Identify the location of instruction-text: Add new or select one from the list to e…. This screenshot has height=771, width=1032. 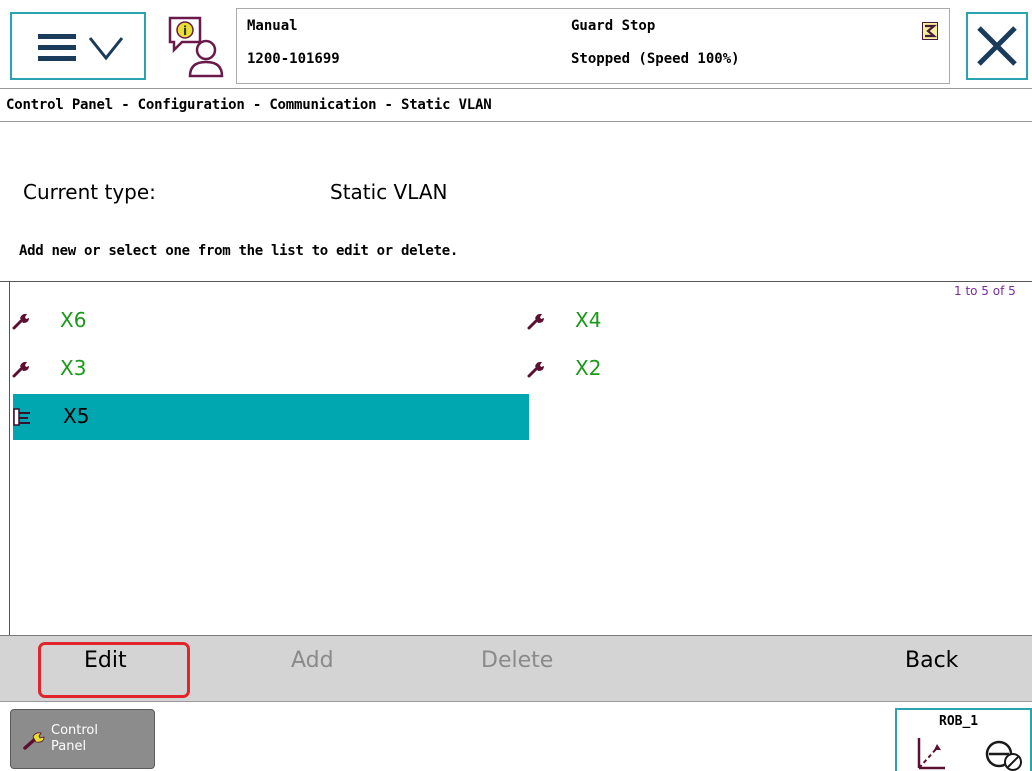
(238, 251).